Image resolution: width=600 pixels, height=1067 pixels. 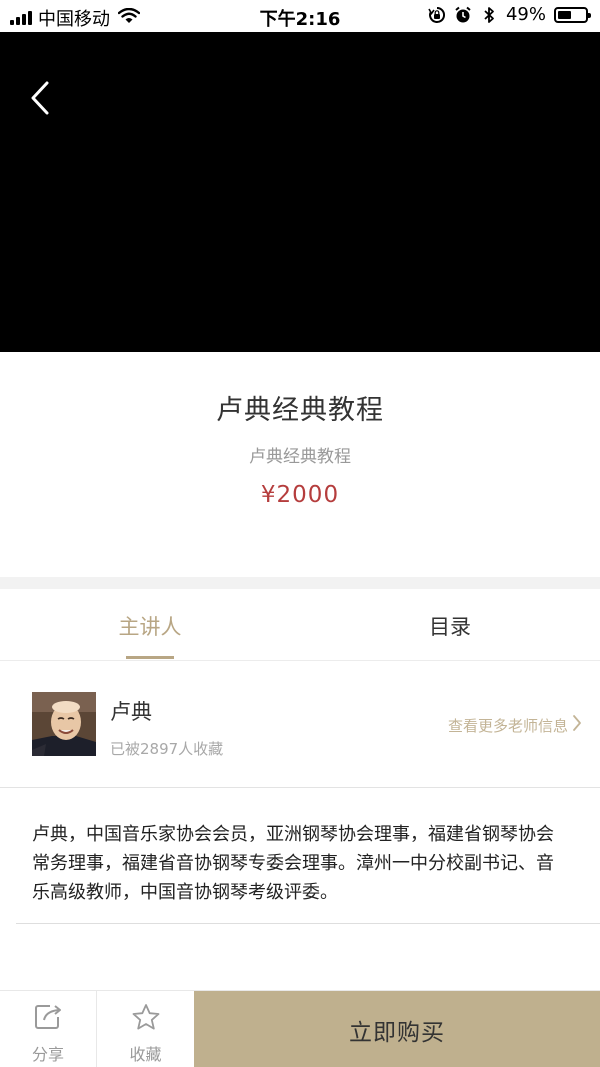 I want to click on share-button: 分享, so click(x=48, y=1029).